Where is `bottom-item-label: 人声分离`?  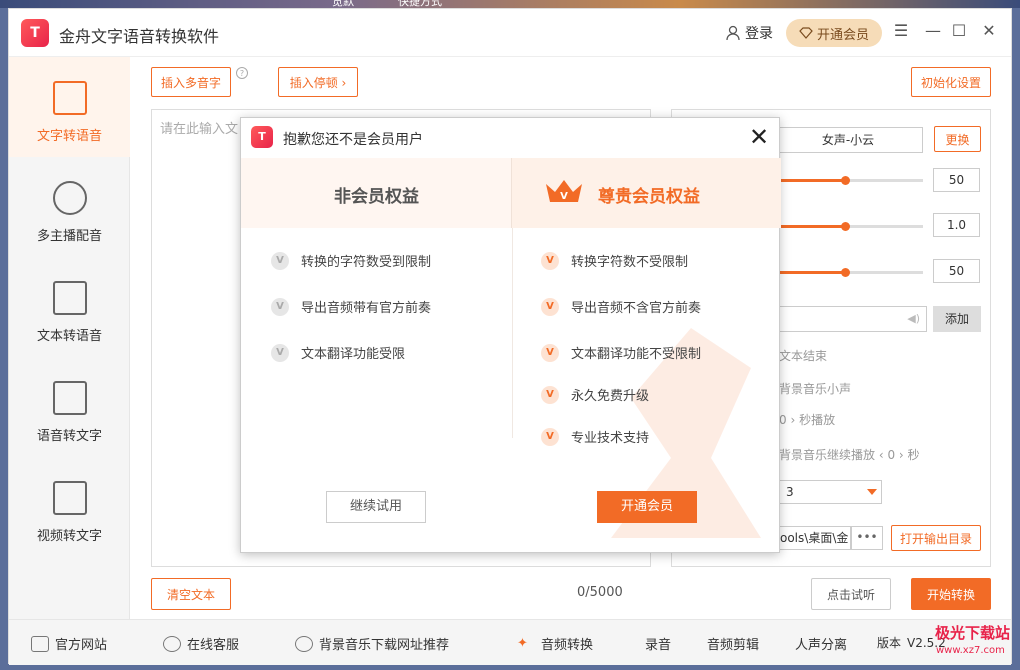
bottom-item-label: 人声分离 is located at coordinates (821, 645).